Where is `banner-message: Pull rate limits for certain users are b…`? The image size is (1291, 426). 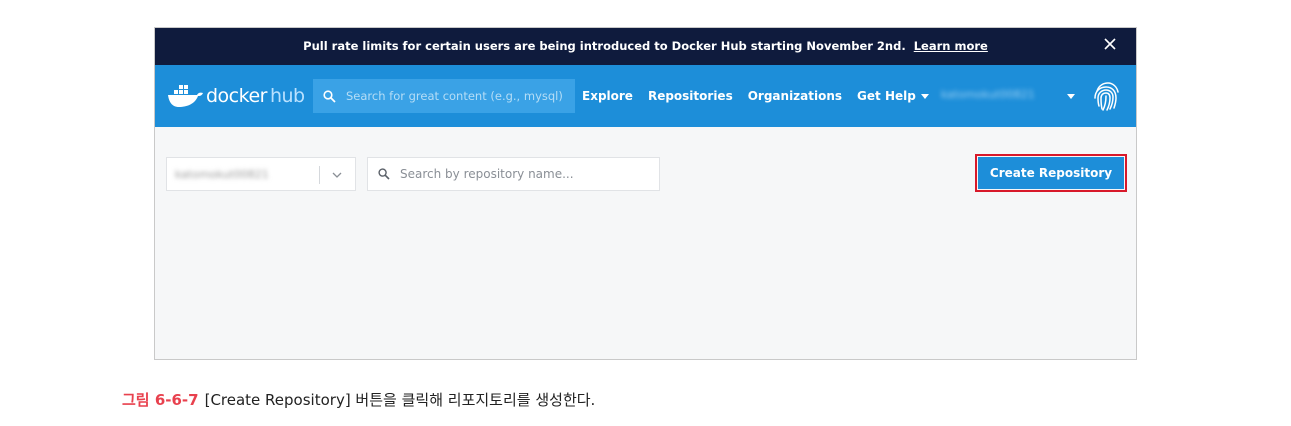 banner-message: Pull rate limits for certain users are b… is located at coordinates (604, 46).